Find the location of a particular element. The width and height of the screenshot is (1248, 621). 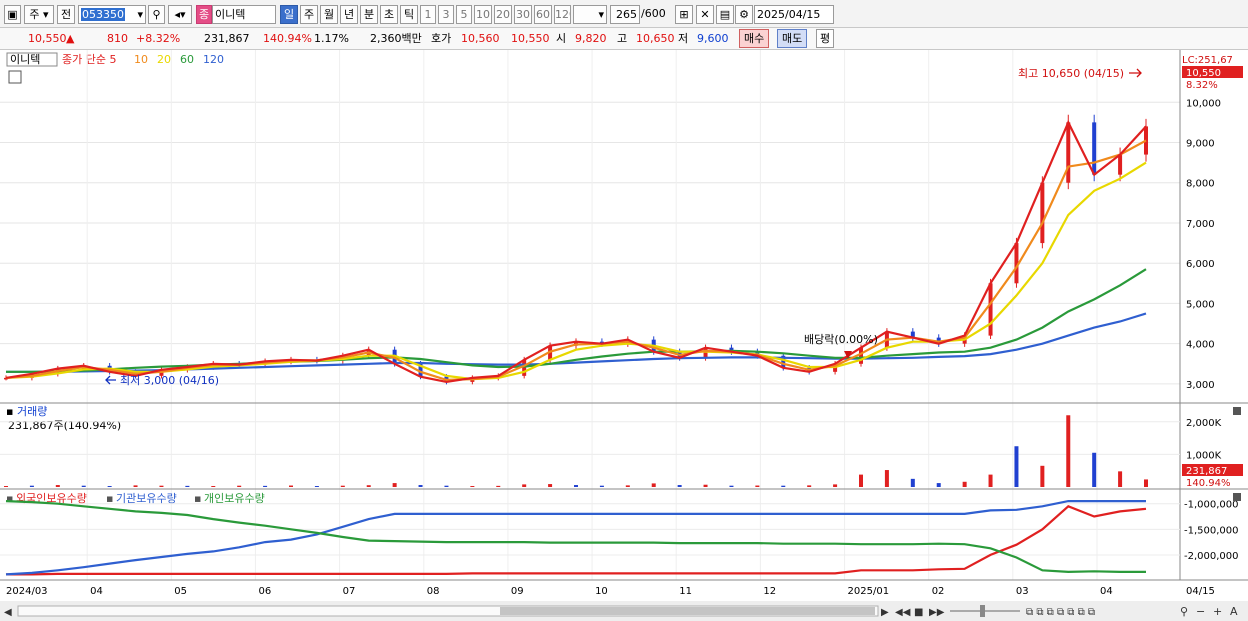

count-total: /600 is located at coordinates (653, 13).